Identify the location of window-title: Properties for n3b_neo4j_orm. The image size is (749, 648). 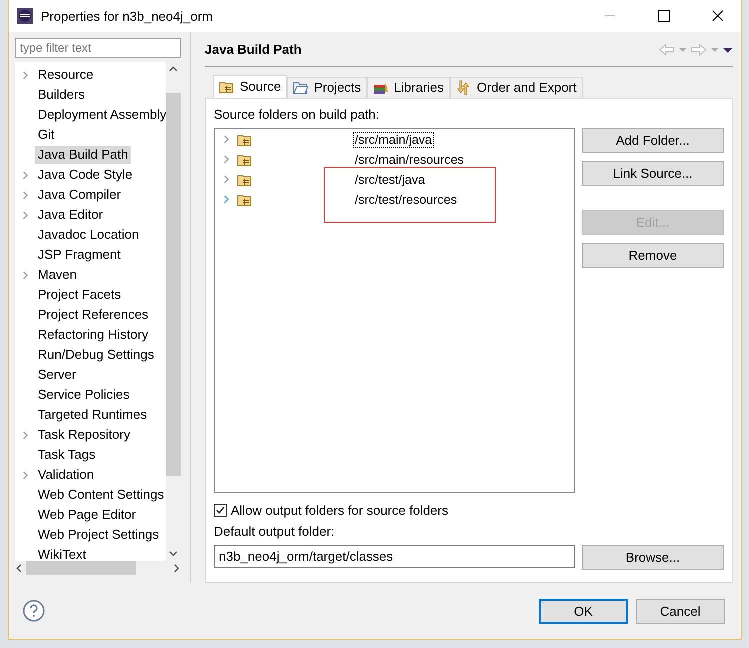
(127, 16).